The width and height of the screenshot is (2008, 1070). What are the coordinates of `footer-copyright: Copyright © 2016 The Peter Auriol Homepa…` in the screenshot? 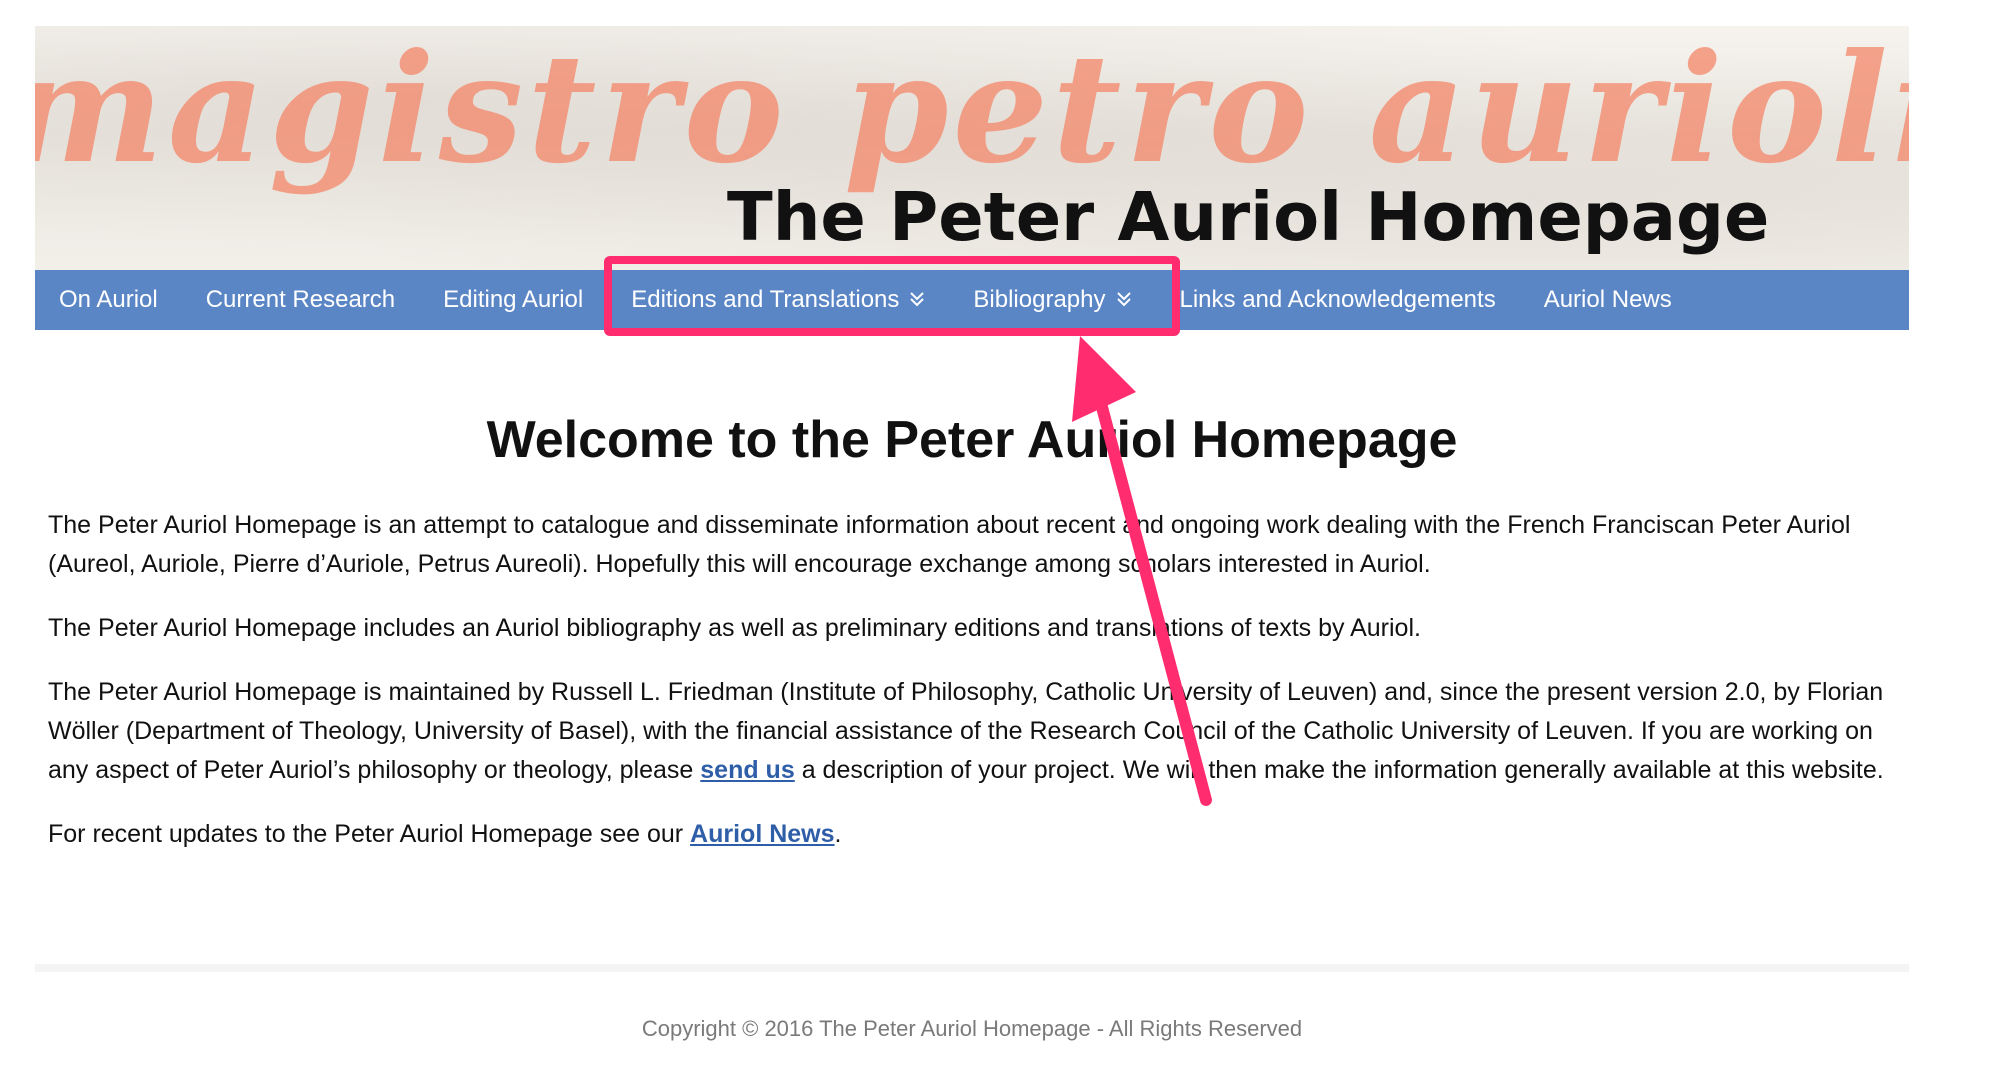 It's located at (972, 1028).